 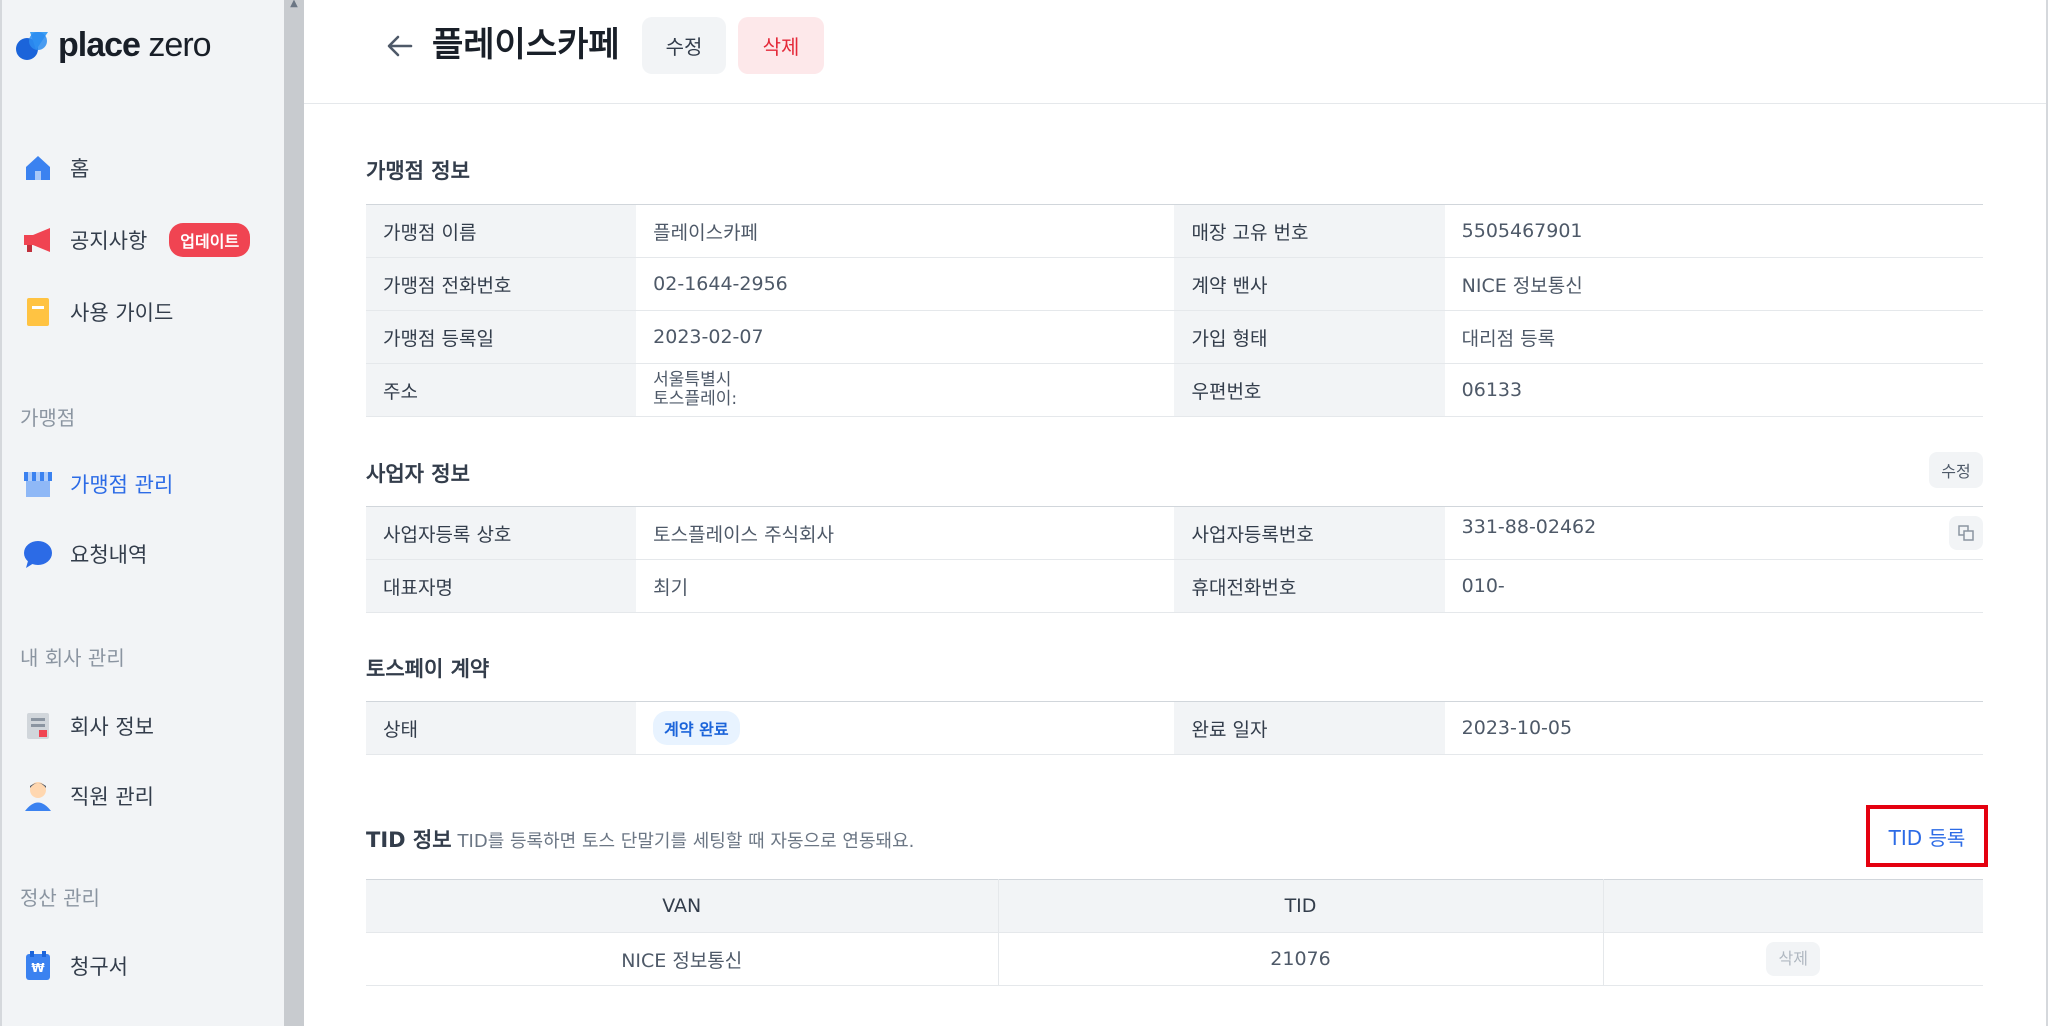 I want to click on tid-van-cell: NICE 정보통신, so click(x=682, y=959).